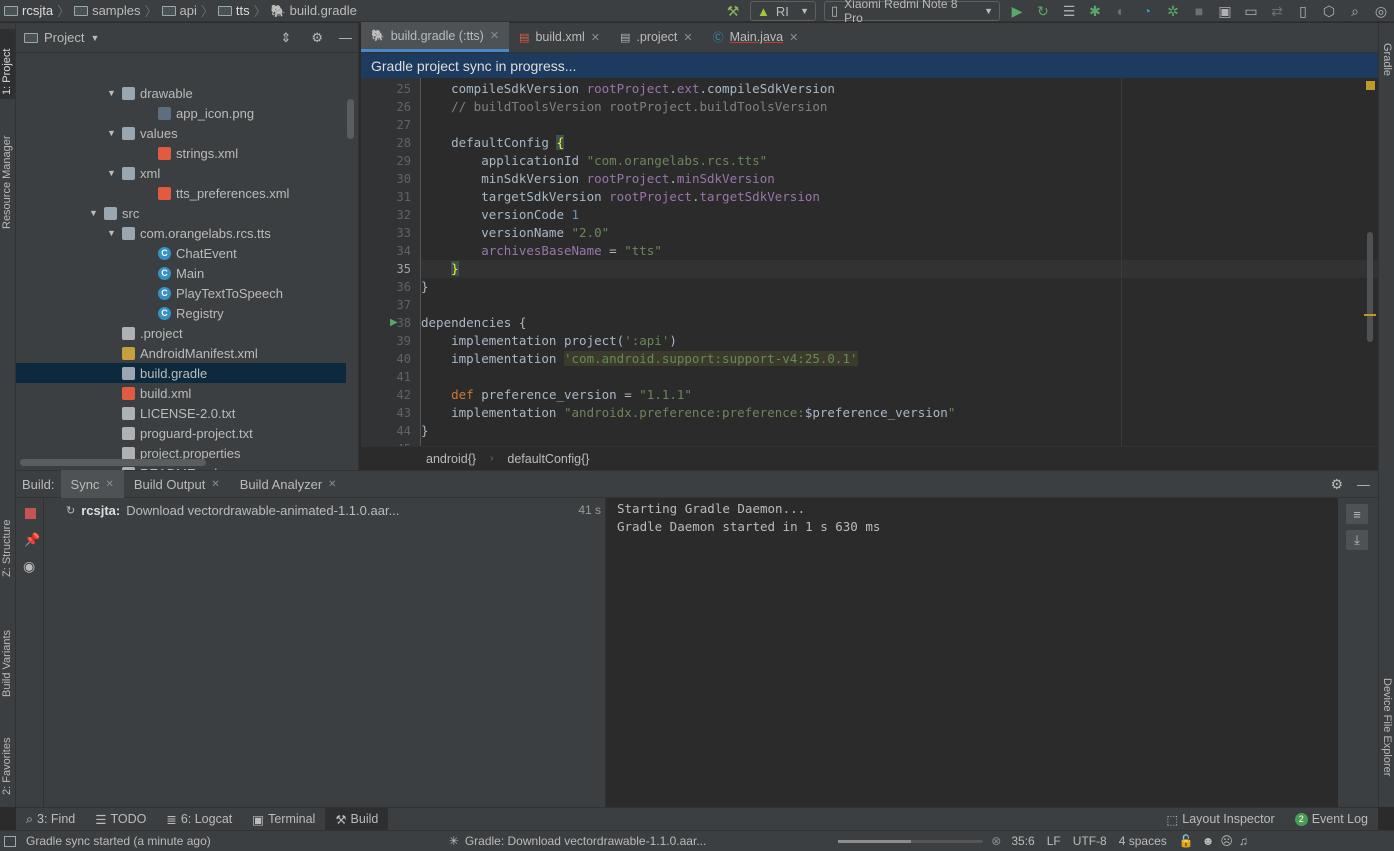 This screenshot has height=851, width=1394. I want to click on tree-item: ▼ src, so click(114, 213).